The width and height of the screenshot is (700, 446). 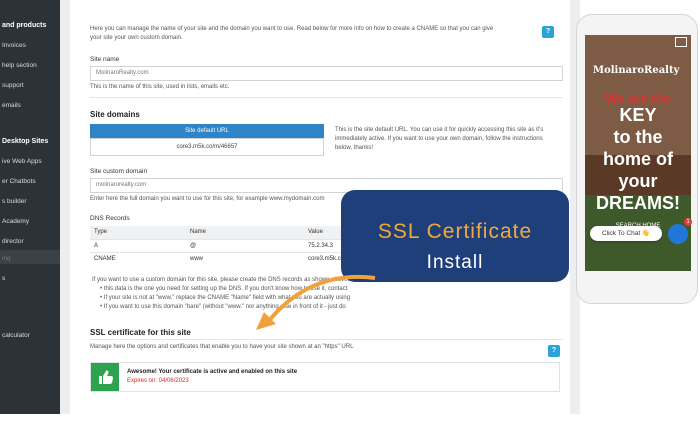 What do you see at coordinates (11, 105) in the screenshot?
I see `sidebar-item: emails` at bounding box center [11, 105].